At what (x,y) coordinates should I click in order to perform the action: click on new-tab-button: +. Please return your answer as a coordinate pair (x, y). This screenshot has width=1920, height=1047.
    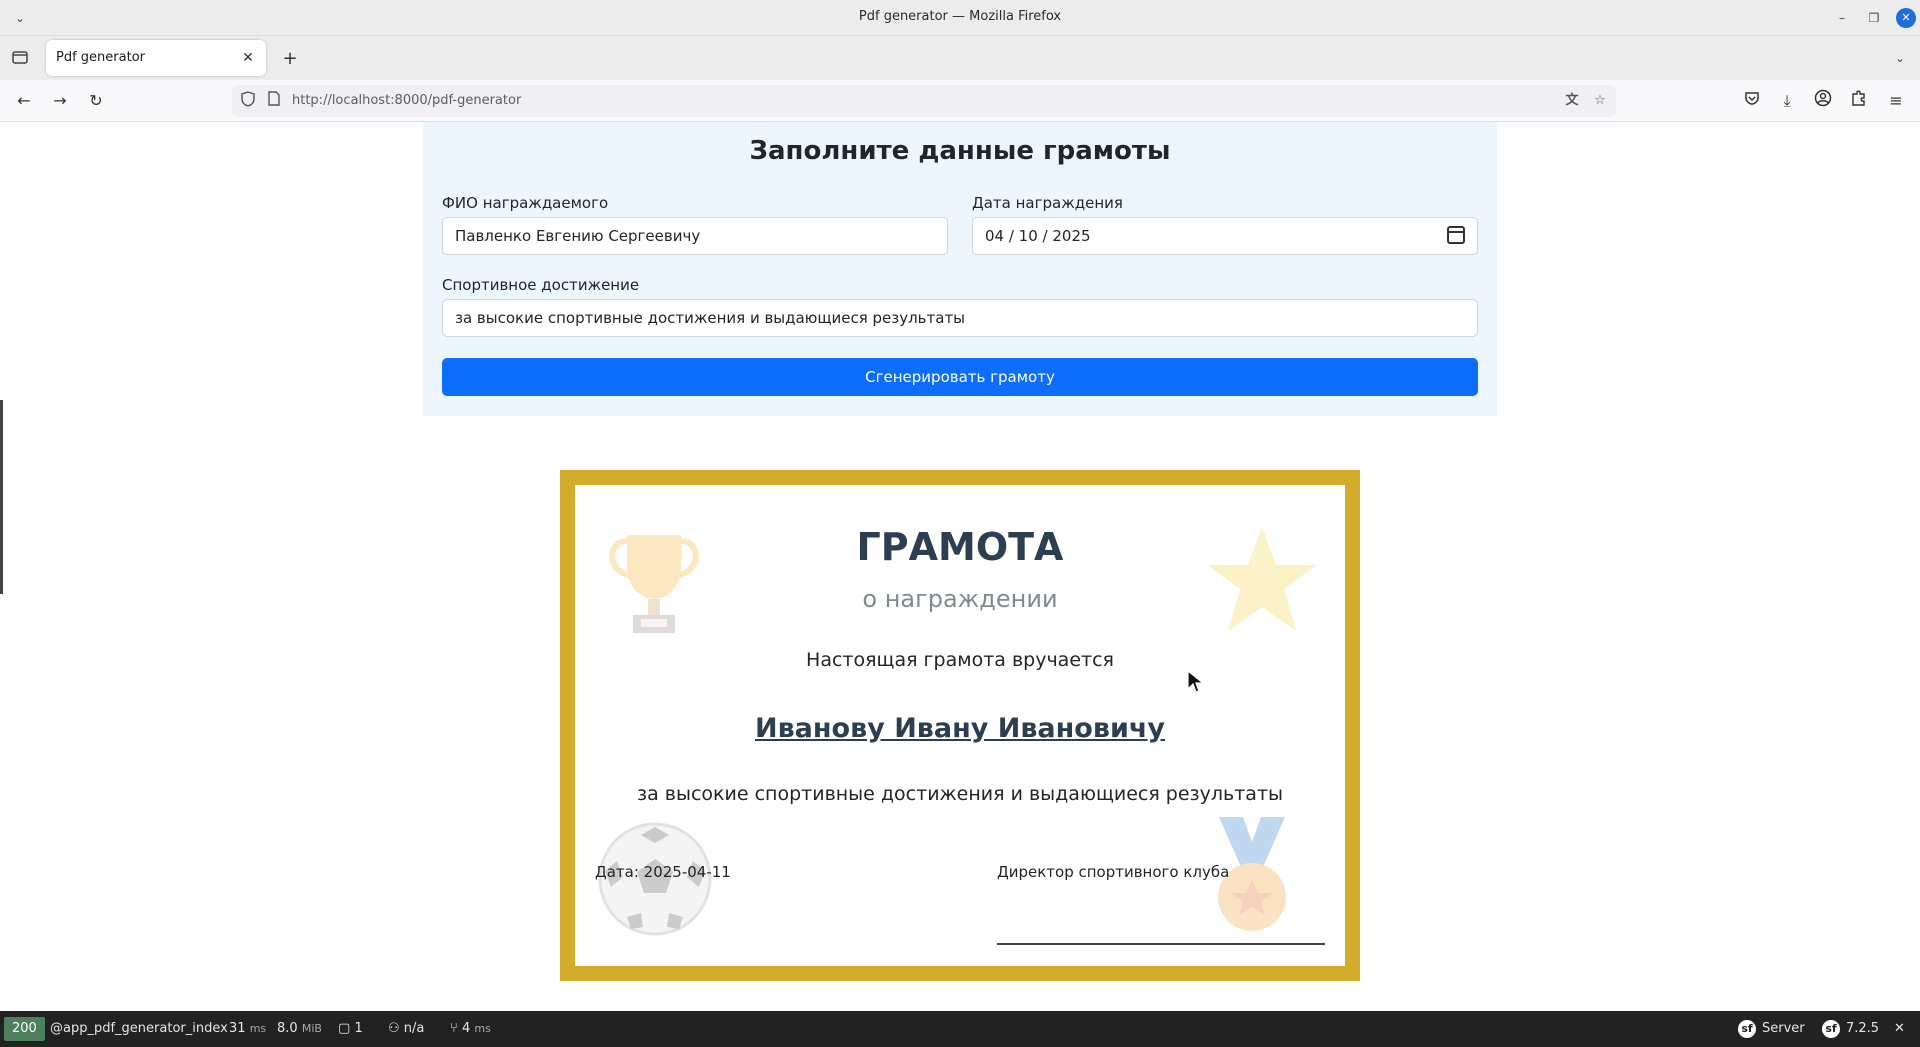
    Looking at the image, I should click on (290, 59).